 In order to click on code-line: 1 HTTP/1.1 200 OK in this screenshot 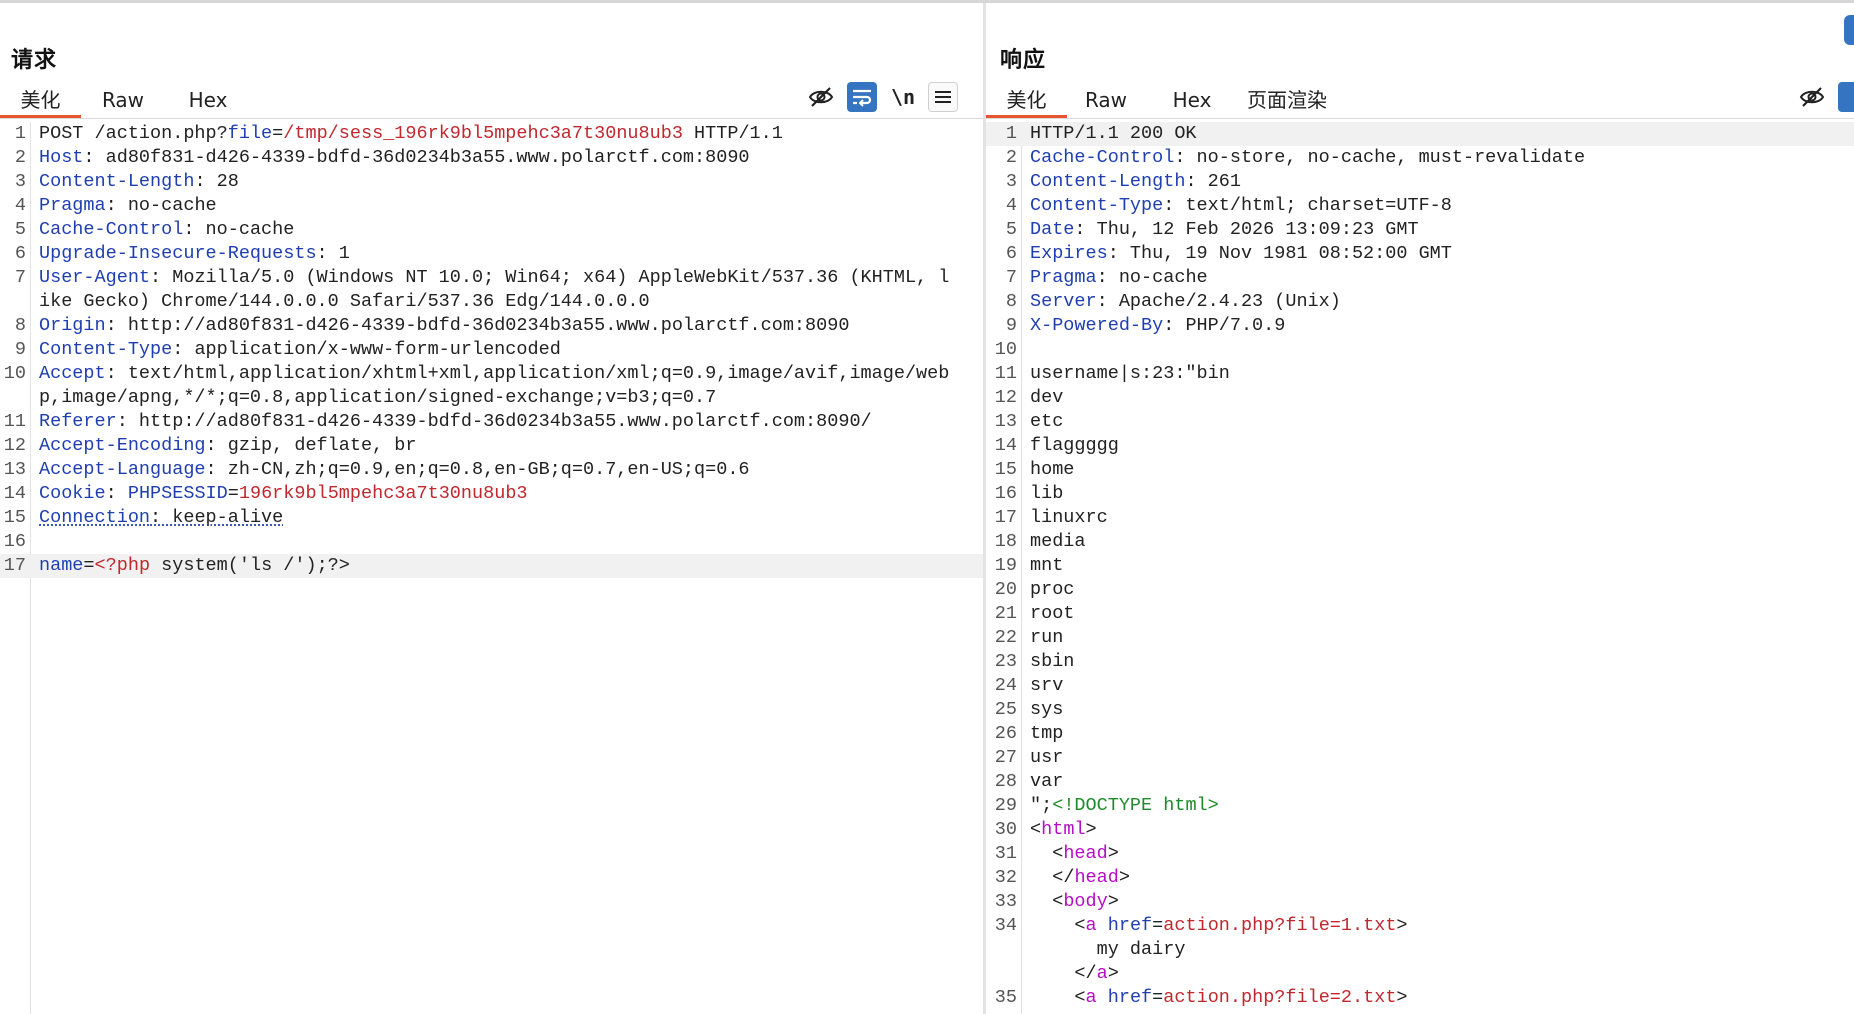, I will do `click(1420, 134)`.